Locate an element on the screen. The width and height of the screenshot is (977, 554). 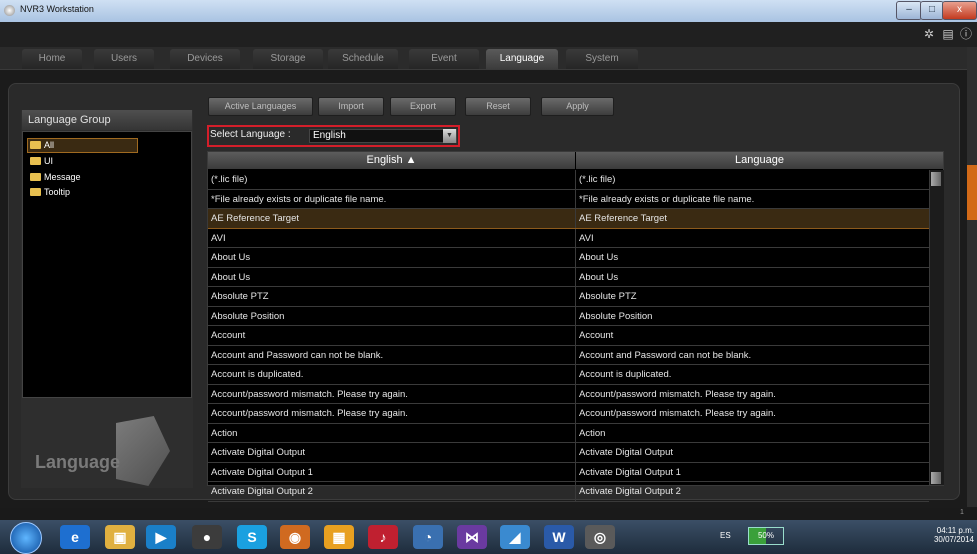
table-row: AE Reference Target AE Reference Target is located at coordinates (568, 219).